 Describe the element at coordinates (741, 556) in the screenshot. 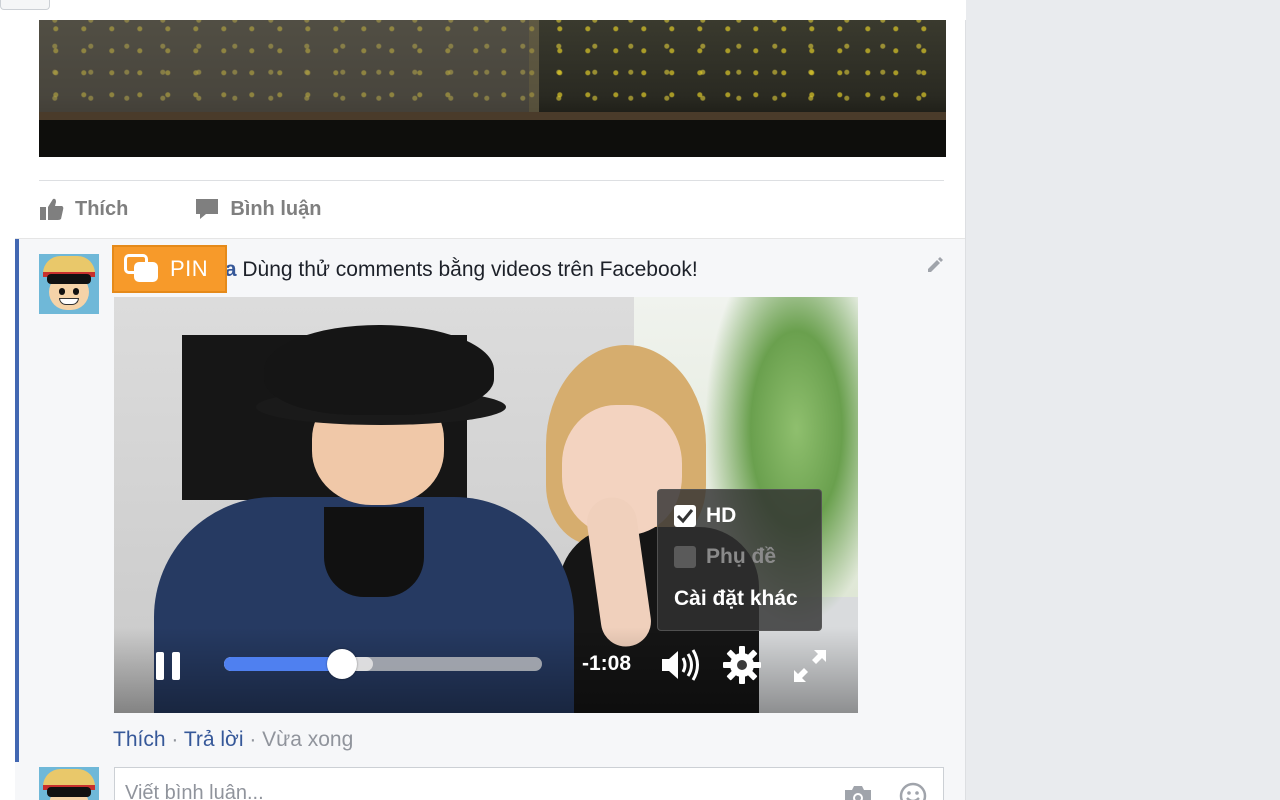

I see `subtitles-label: Phụ đề` at that location.